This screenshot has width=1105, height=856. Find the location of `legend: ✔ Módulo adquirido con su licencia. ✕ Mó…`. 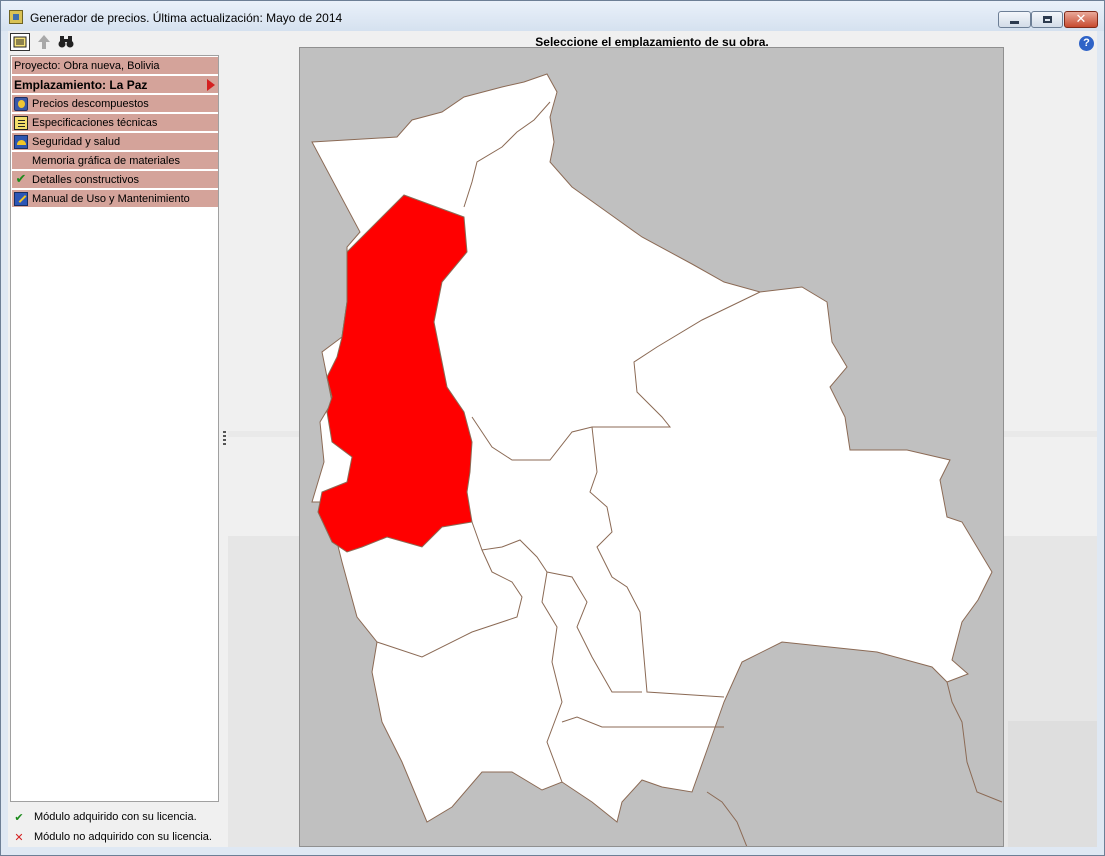

legend: ✔ Módulo adquirido con su licencia. ✕ Mó… is located at coordinates (117, 827).